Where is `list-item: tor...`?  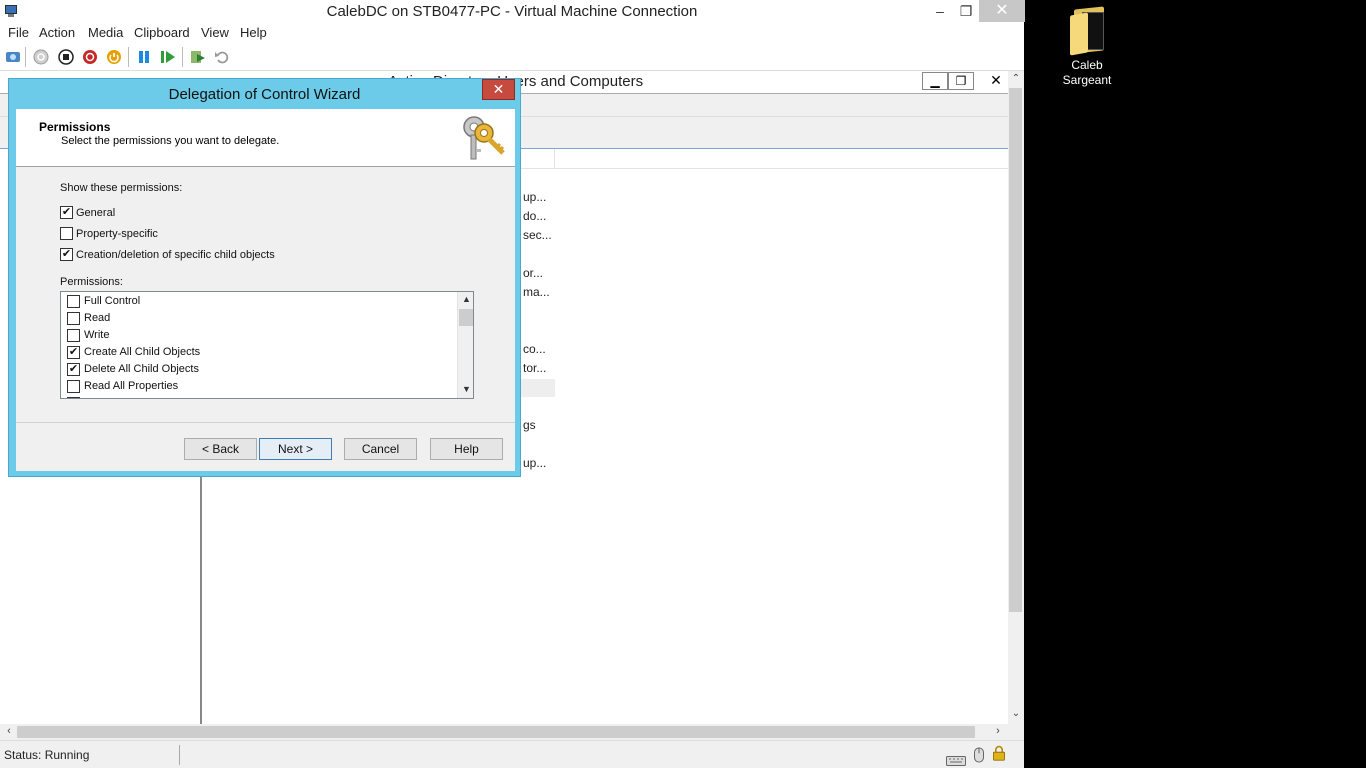
list-item: tor... is located at coordinates (534, 368).